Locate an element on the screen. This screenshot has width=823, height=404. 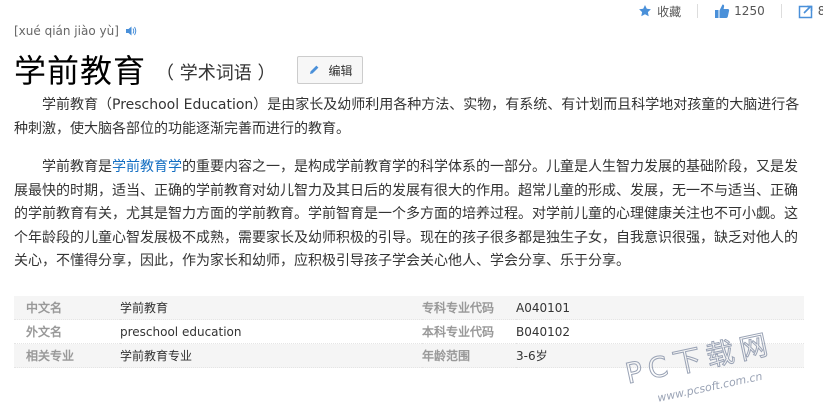
info-key: 本科专业代码 is located at coordinates (458, 332).